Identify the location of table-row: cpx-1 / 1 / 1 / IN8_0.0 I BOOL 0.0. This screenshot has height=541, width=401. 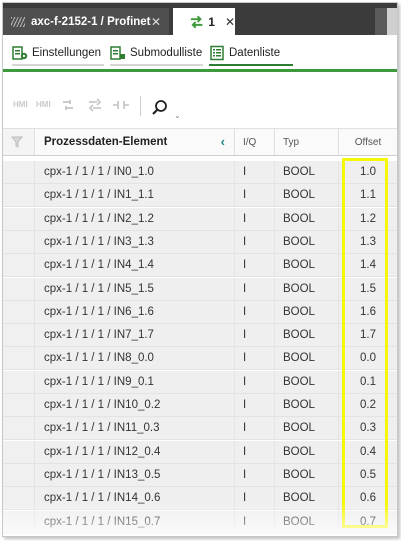
(200, 359).